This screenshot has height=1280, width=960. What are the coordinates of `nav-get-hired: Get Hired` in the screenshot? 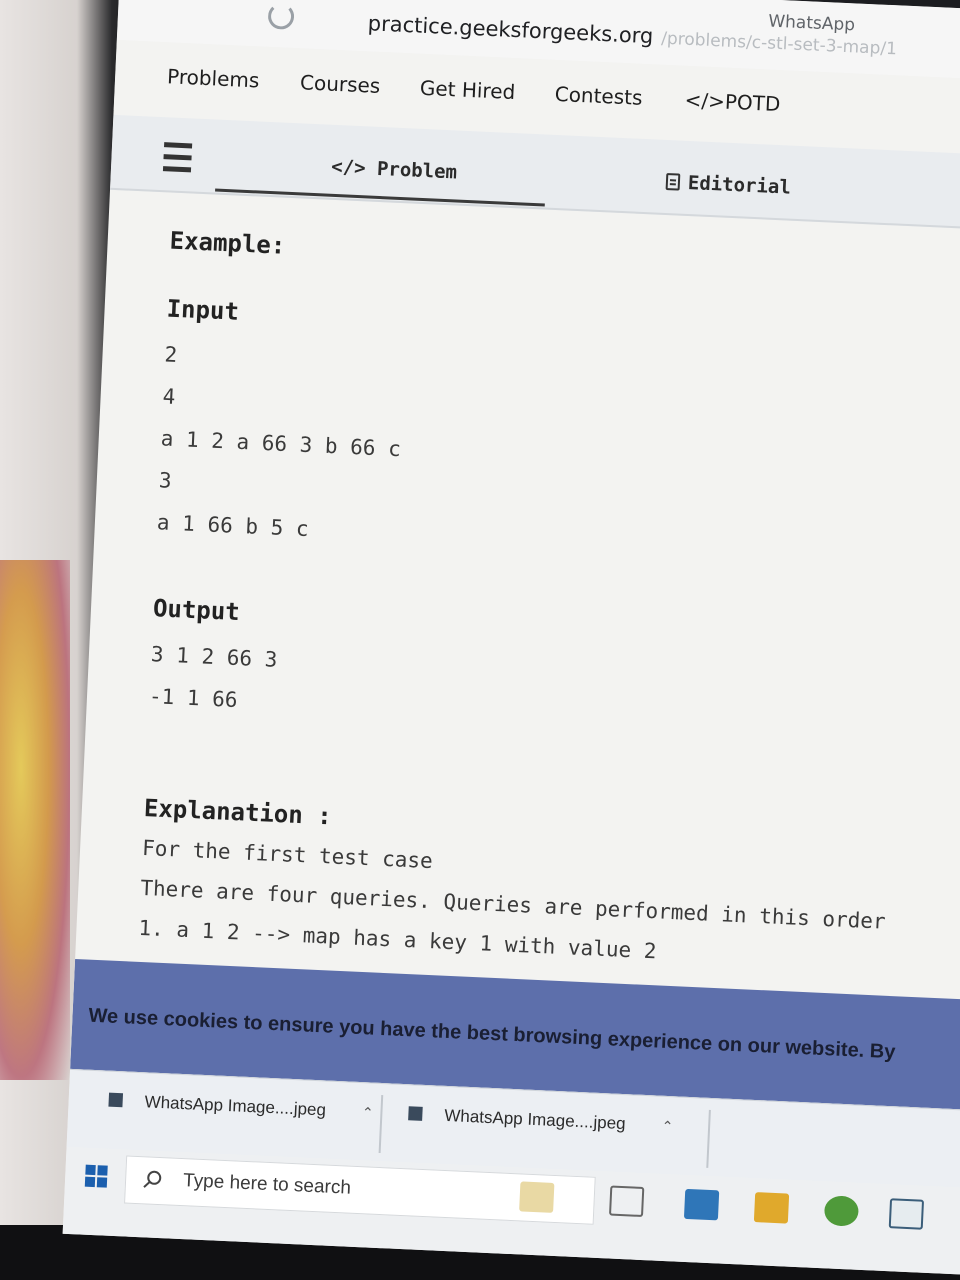 It's located at (467, 90).